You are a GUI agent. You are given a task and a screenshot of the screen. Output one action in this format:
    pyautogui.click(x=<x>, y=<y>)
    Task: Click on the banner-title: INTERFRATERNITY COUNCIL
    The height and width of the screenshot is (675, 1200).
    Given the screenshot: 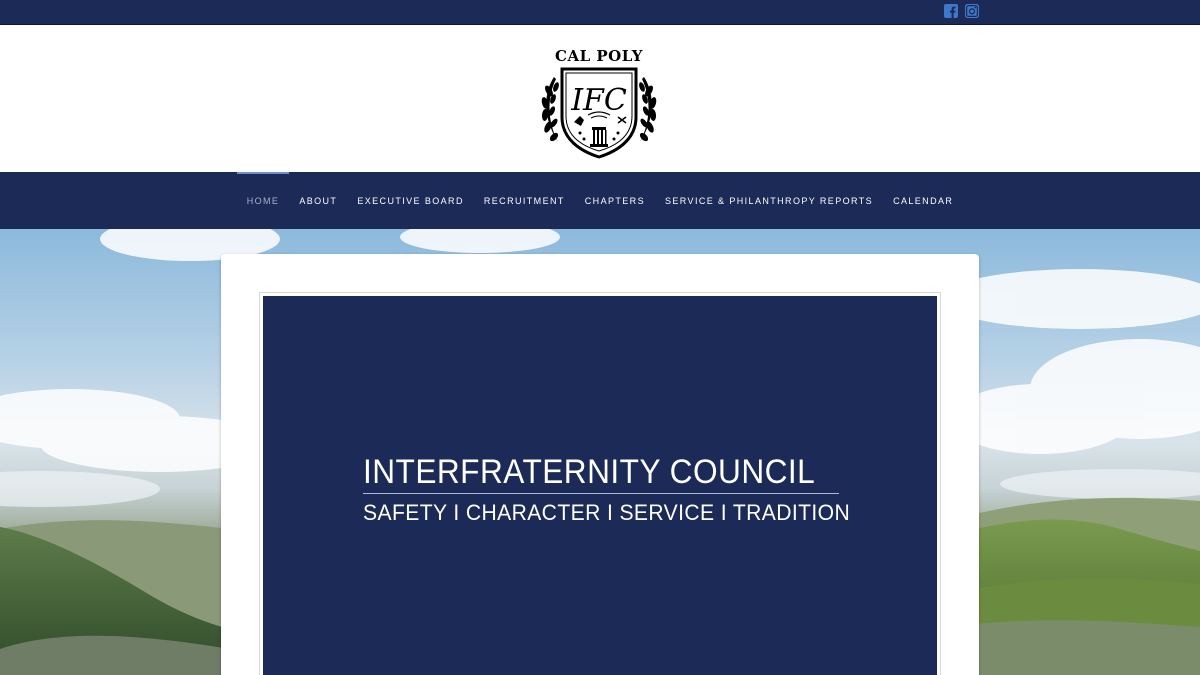 What is the action you would take?
    pyautogui.click(x=589, y=472)
    